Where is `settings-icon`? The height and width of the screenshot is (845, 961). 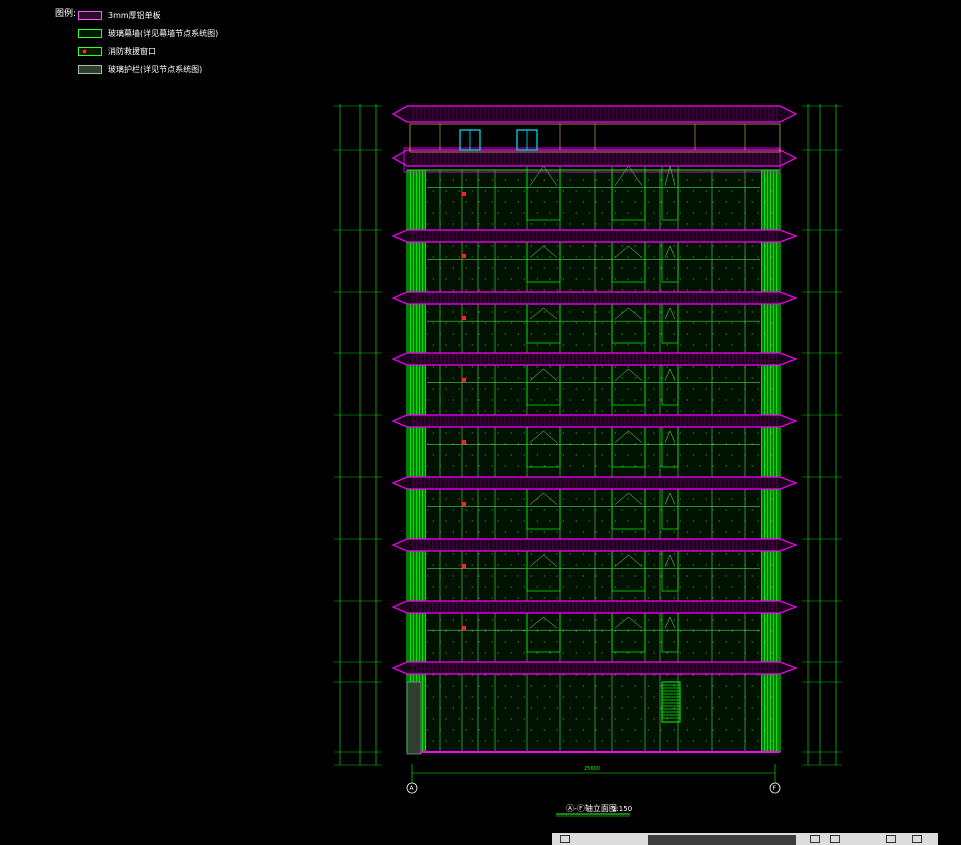 settings-icon is located at coordinates (917, 839).